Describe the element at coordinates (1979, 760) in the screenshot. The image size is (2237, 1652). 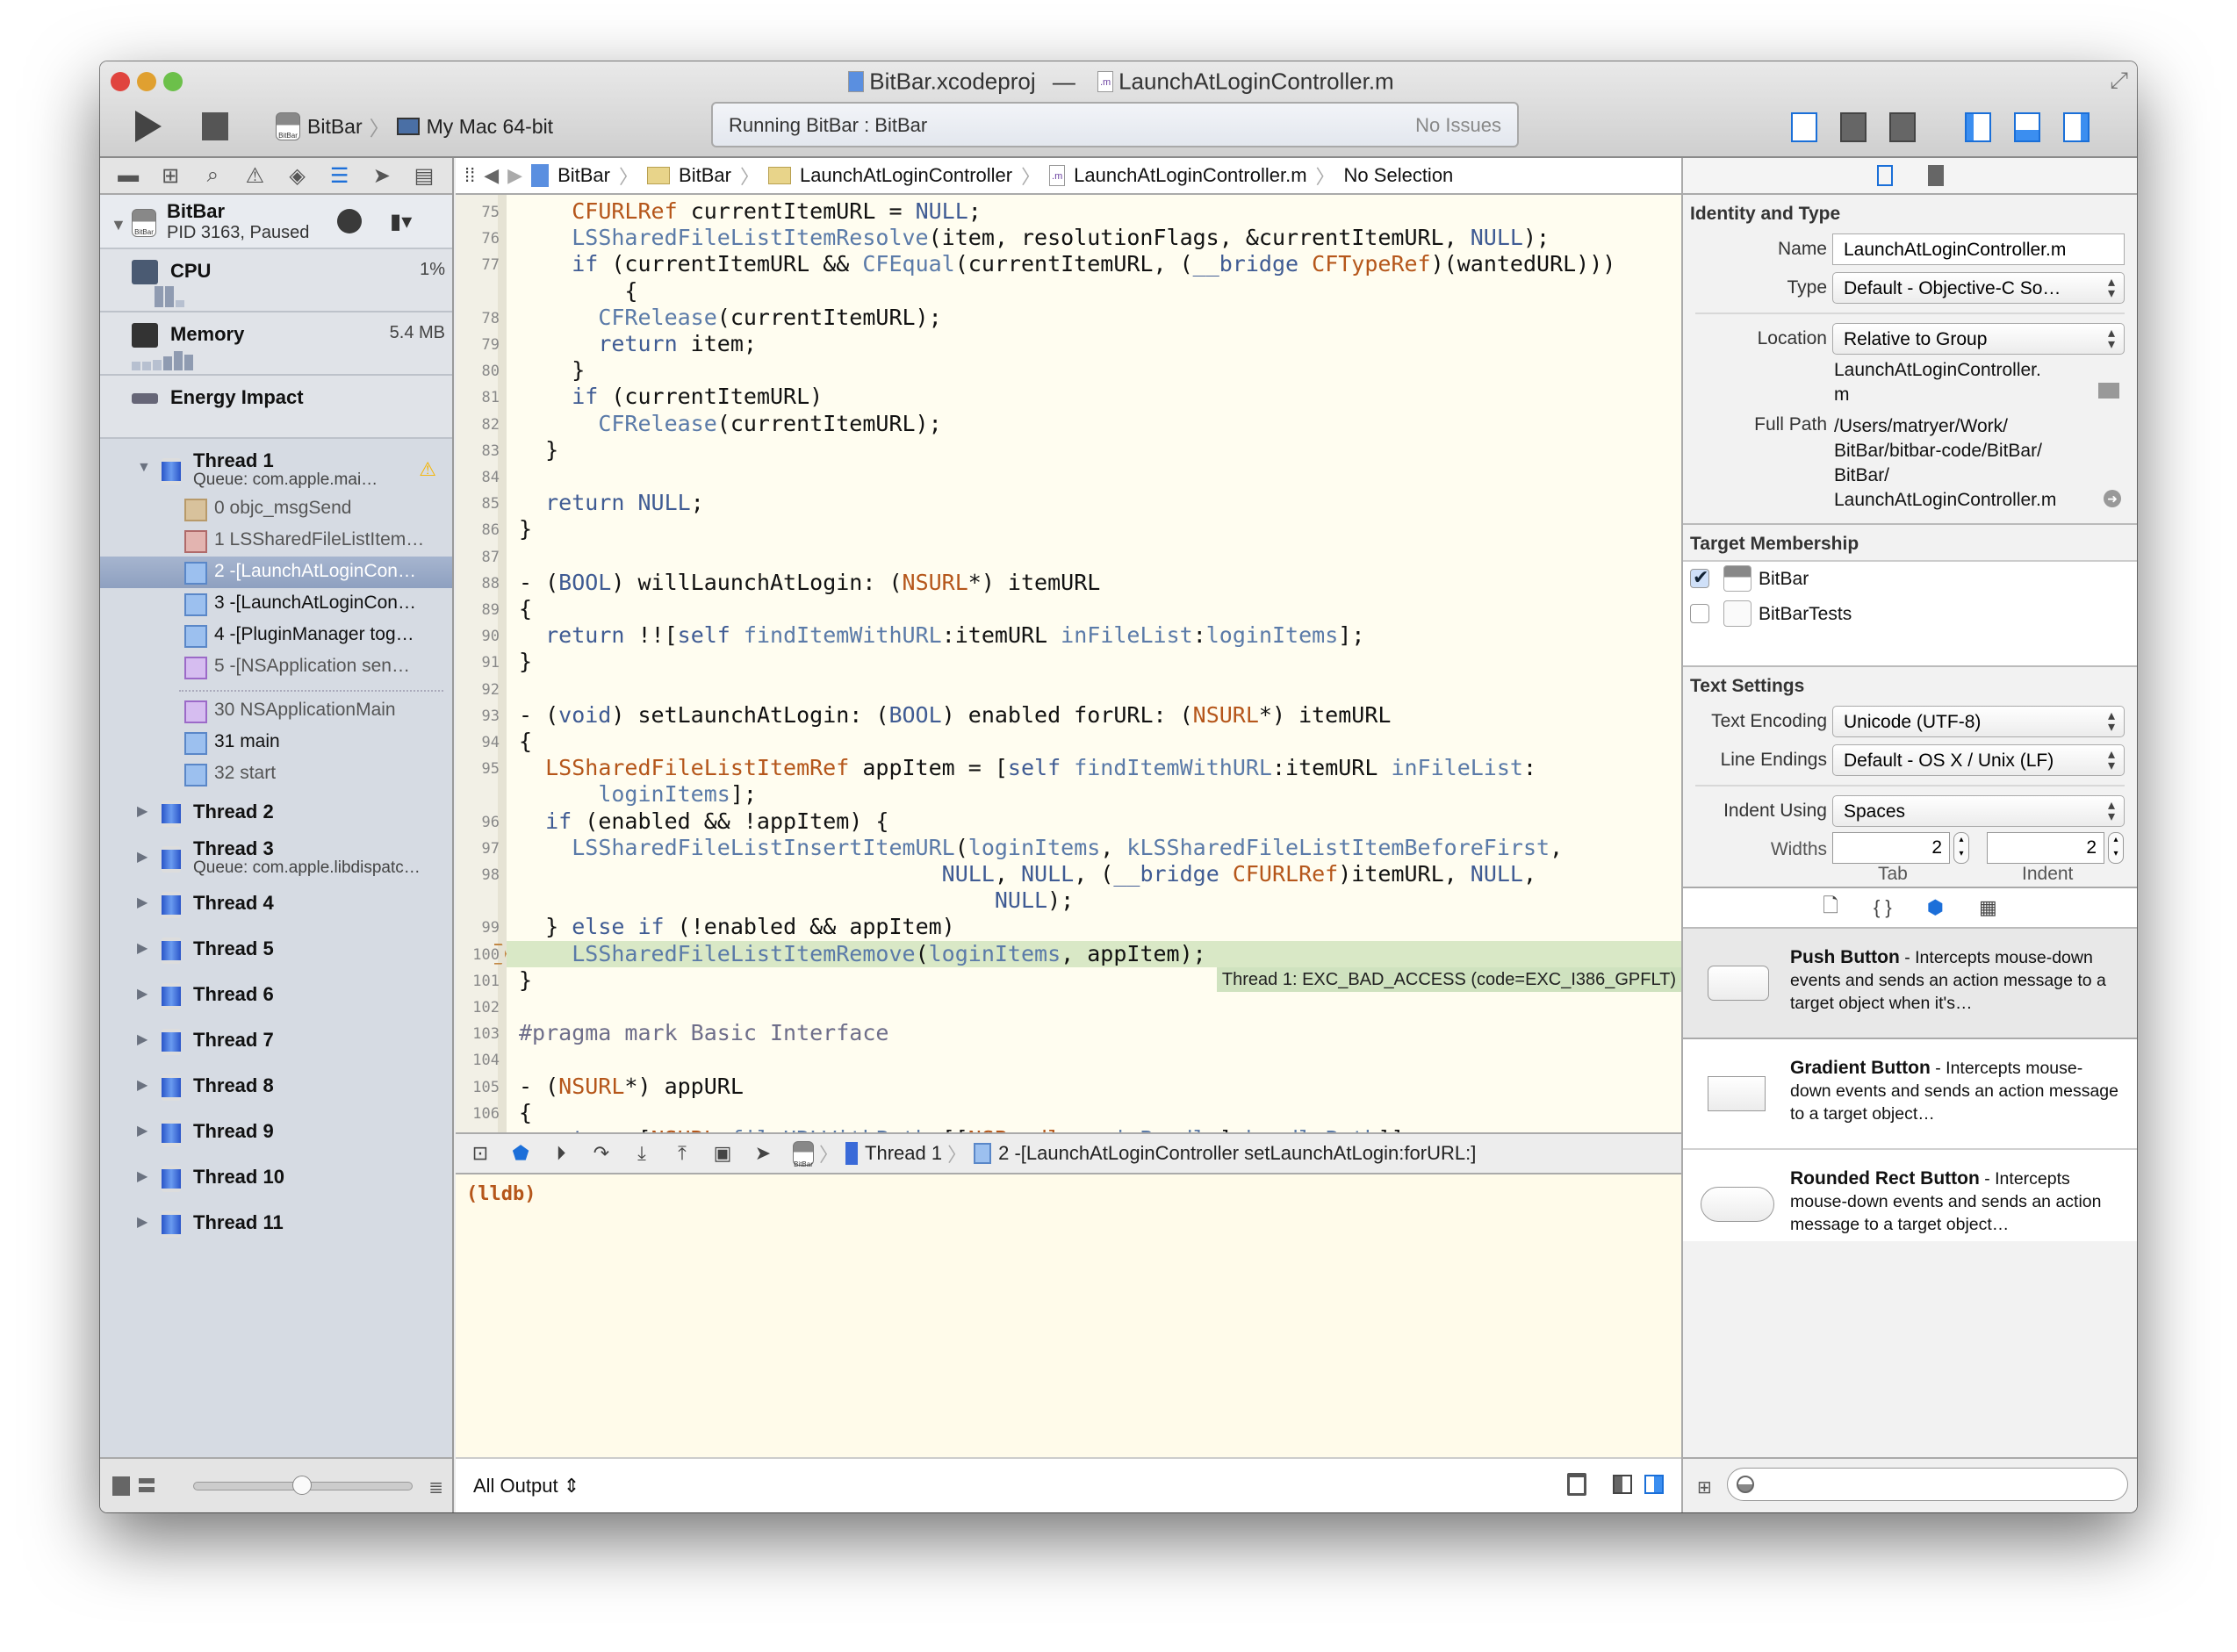
I see `line-endings-select: Default - OS X / Unix (LF) ▴ ▾` at that location.